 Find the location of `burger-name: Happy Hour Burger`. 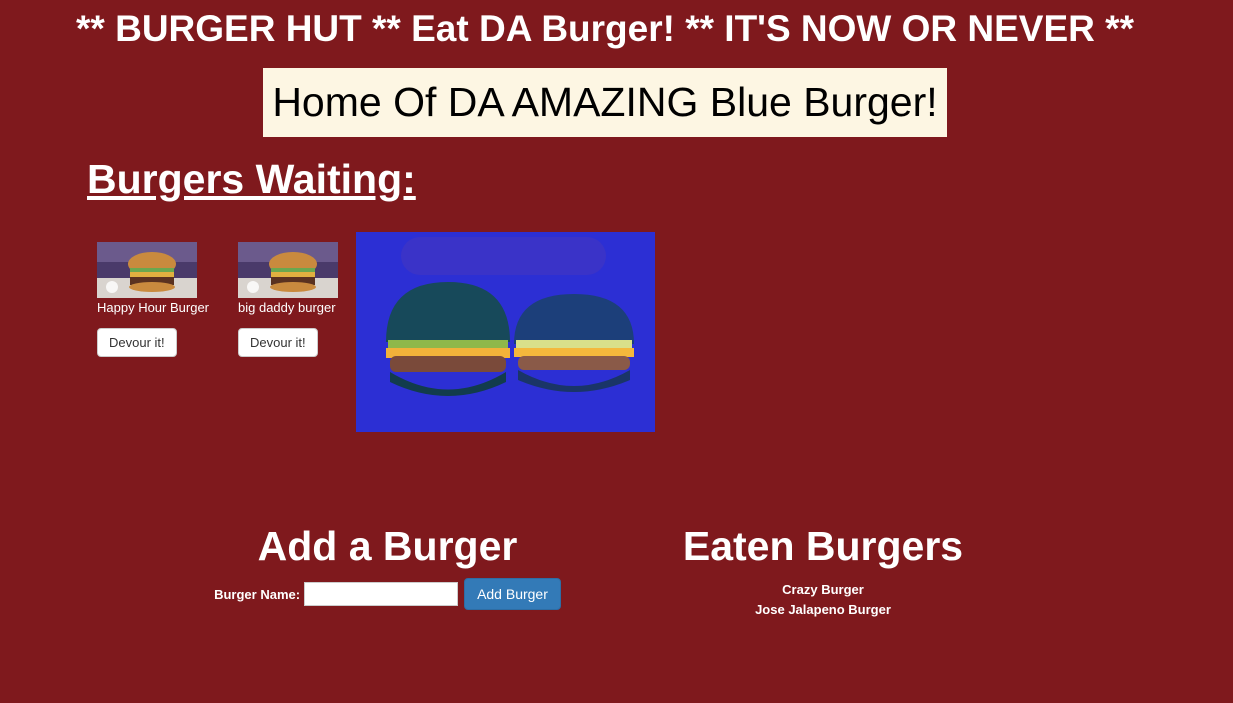

burger-name: Happy Hour Burger is located at coordinates (153, 307).